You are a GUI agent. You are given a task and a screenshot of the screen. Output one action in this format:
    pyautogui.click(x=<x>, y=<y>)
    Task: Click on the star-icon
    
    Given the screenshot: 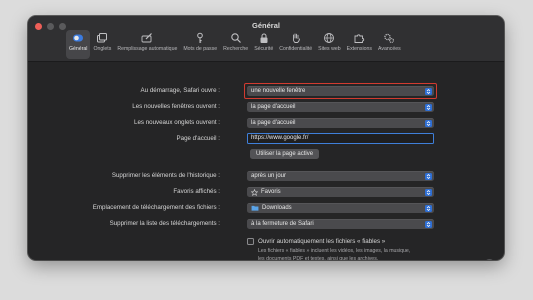 What is the action you would take?
    pyautogui.click(x=254, y=192)
    